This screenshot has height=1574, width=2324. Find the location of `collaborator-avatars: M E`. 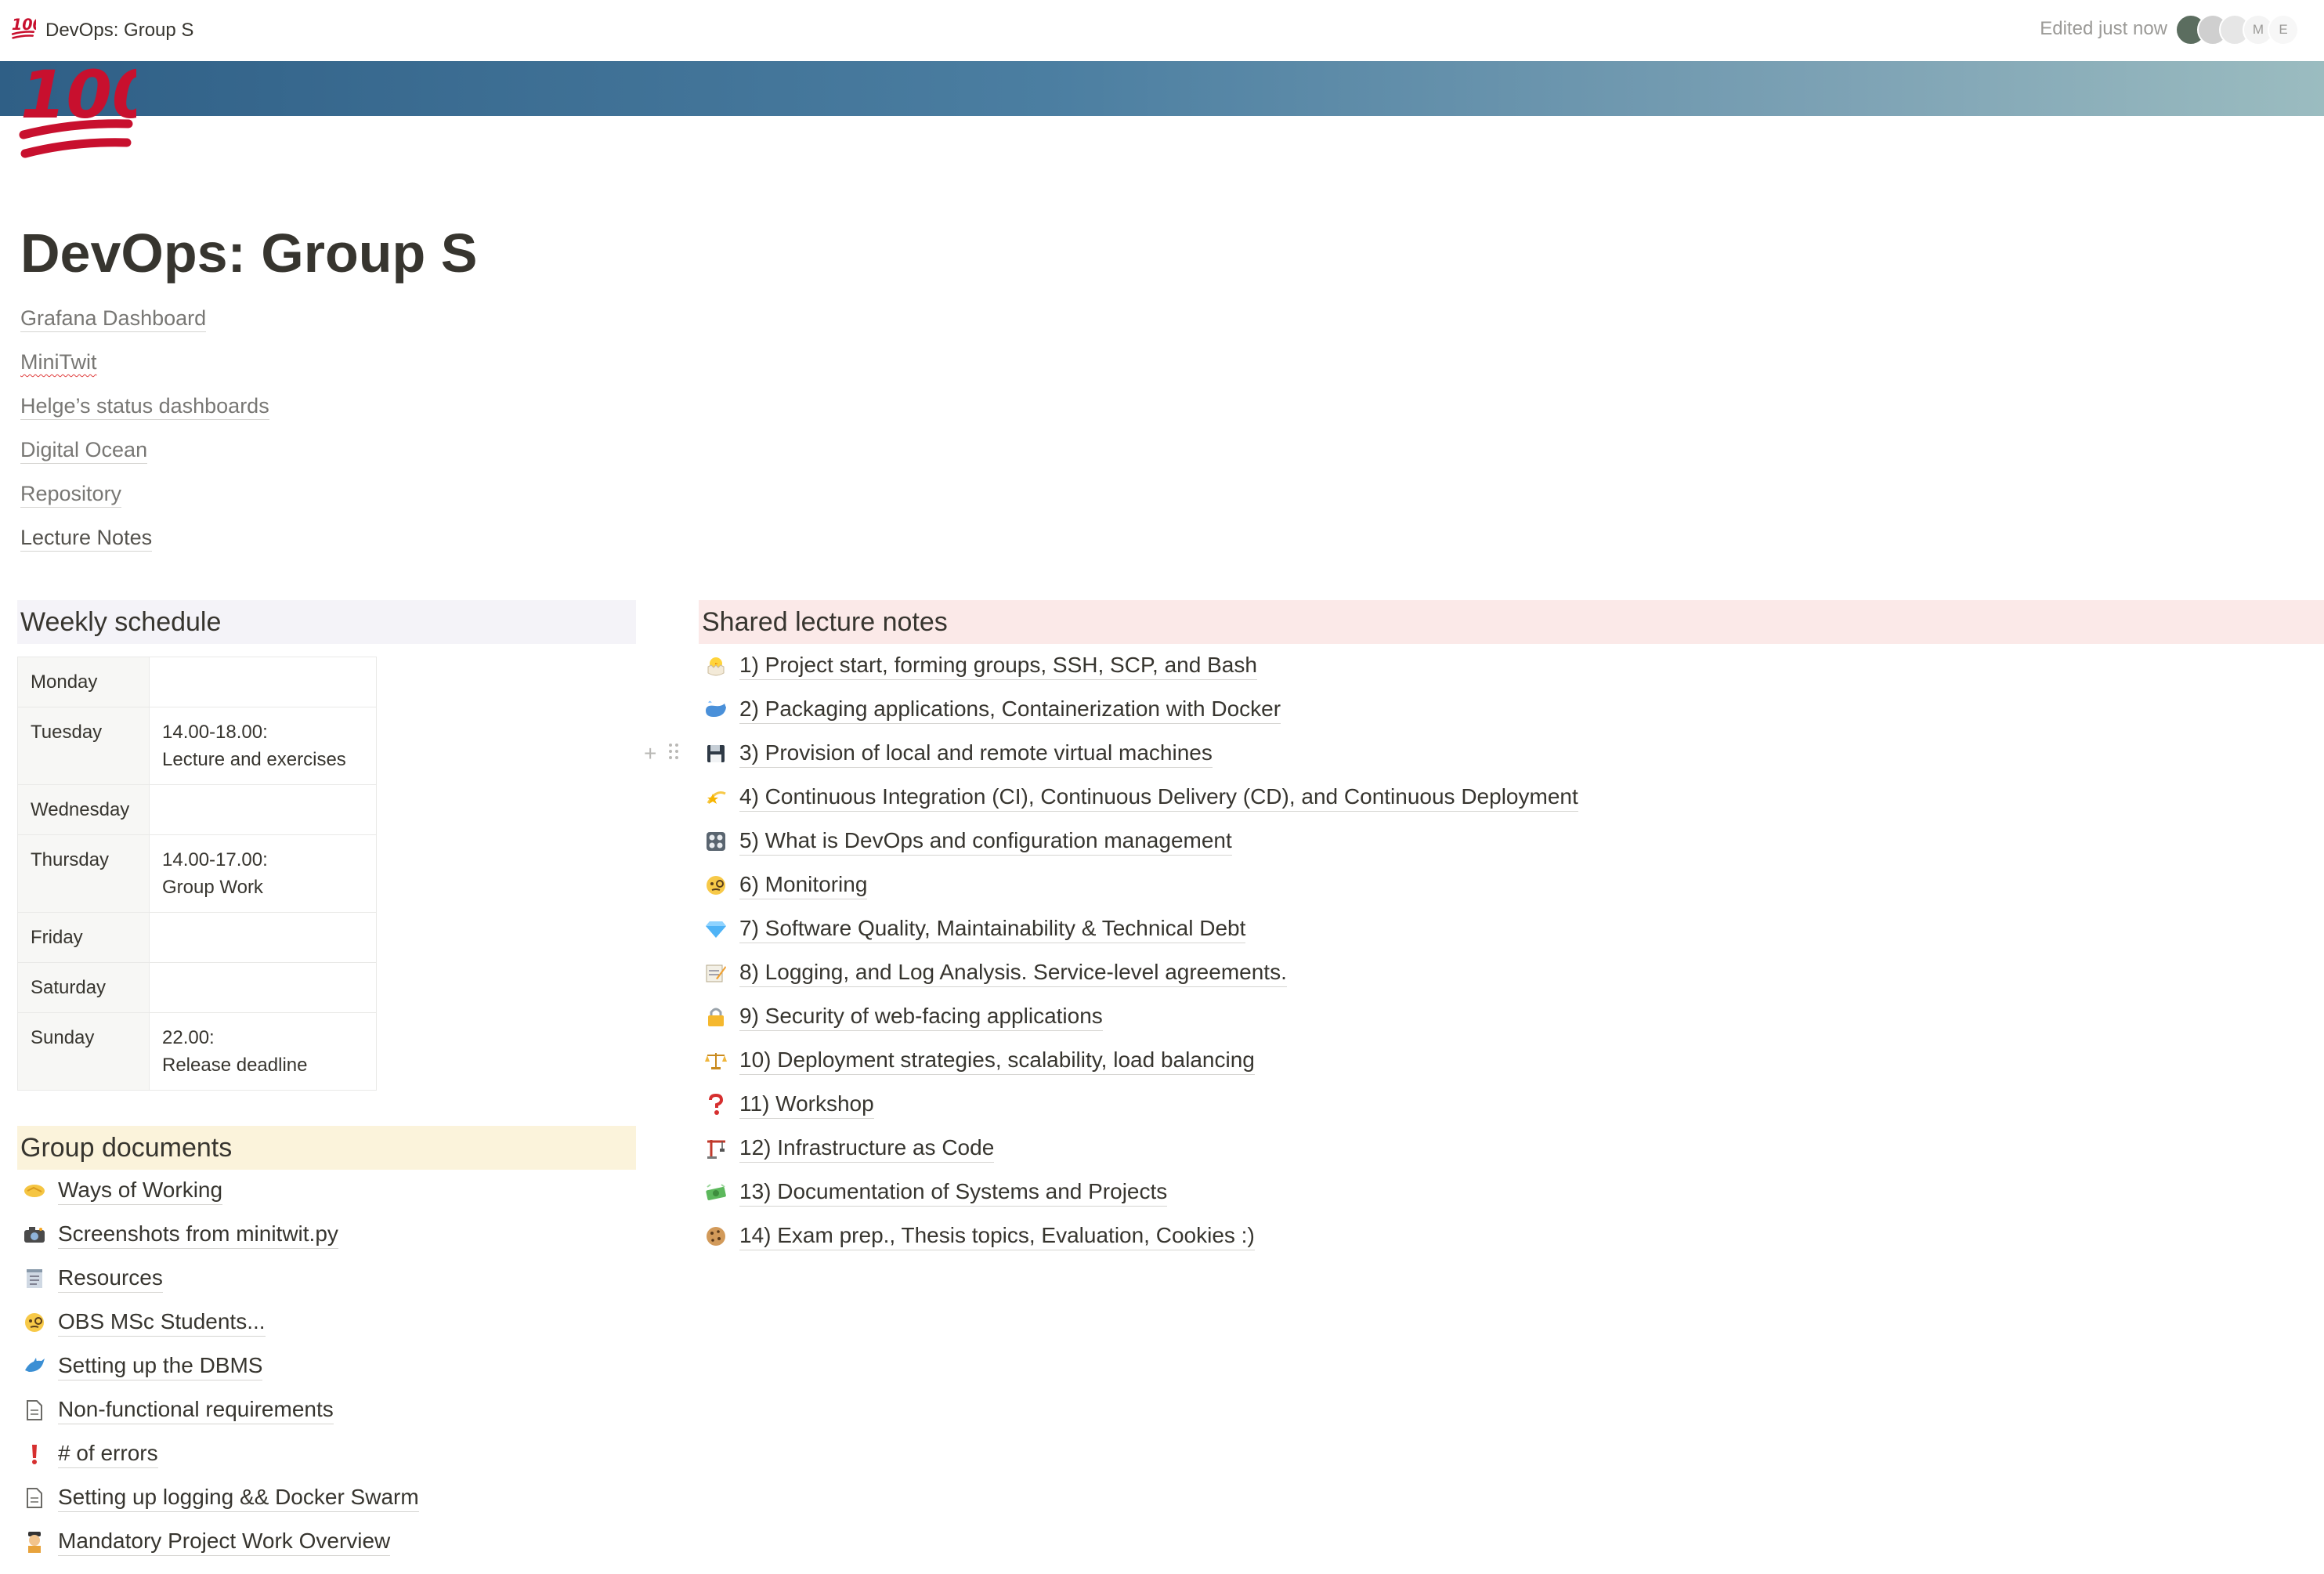

collaborator-avatars: M E is located at coordinates (2241, 29).